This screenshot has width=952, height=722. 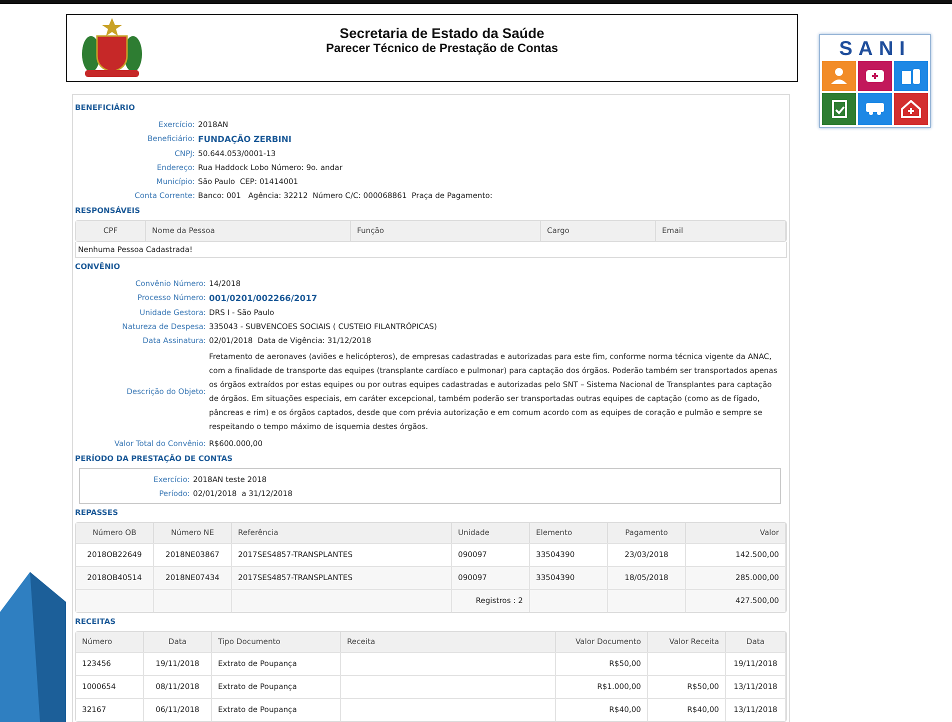 I want to click on medical-case-icon, so click(x=875, y=76).